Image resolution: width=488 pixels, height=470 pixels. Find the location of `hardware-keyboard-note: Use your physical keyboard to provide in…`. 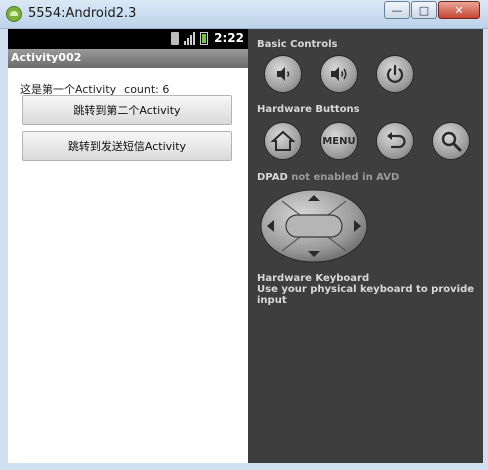

hardware-keyboard-note: Use your physical keyboard to provide in… is located at coordinates (366, 295).